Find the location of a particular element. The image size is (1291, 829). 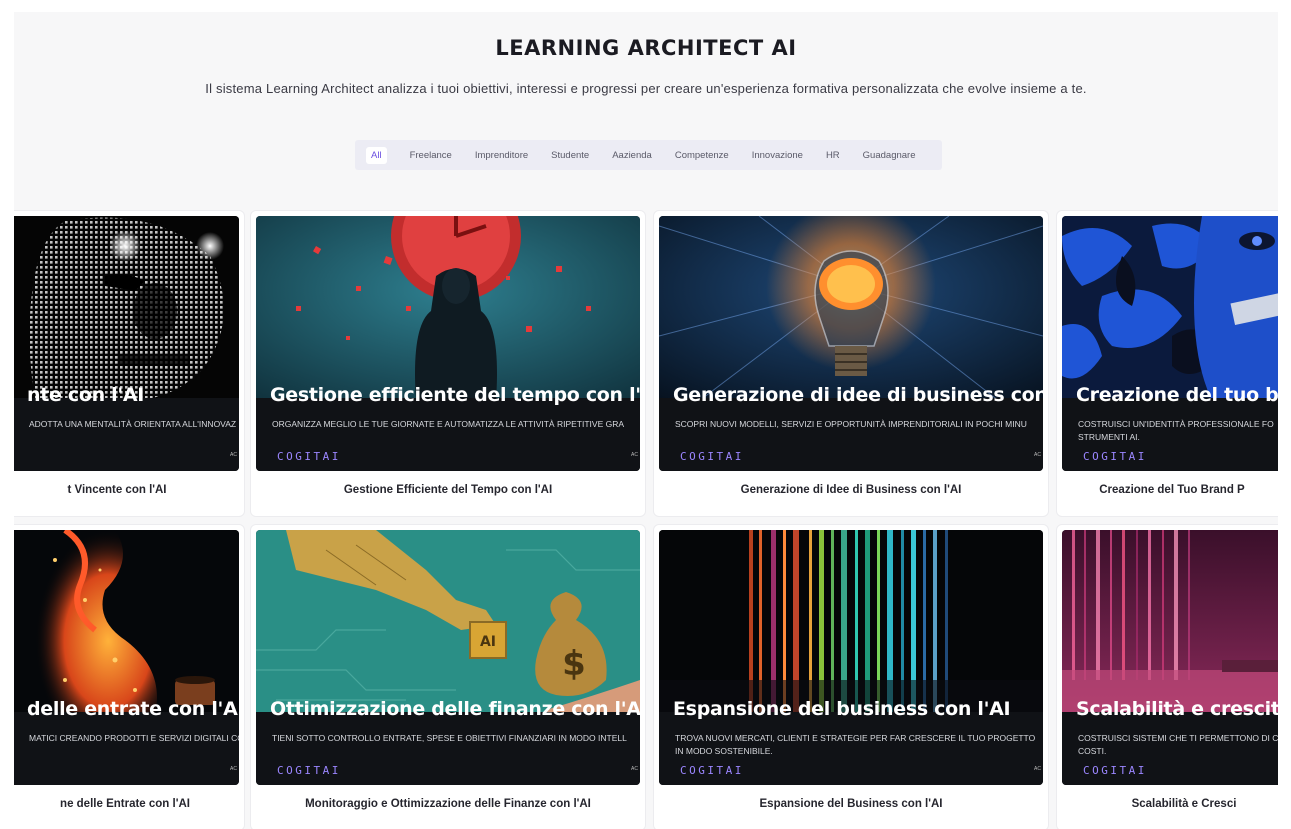

fire-figure-image is located at coordinates (126, 622).